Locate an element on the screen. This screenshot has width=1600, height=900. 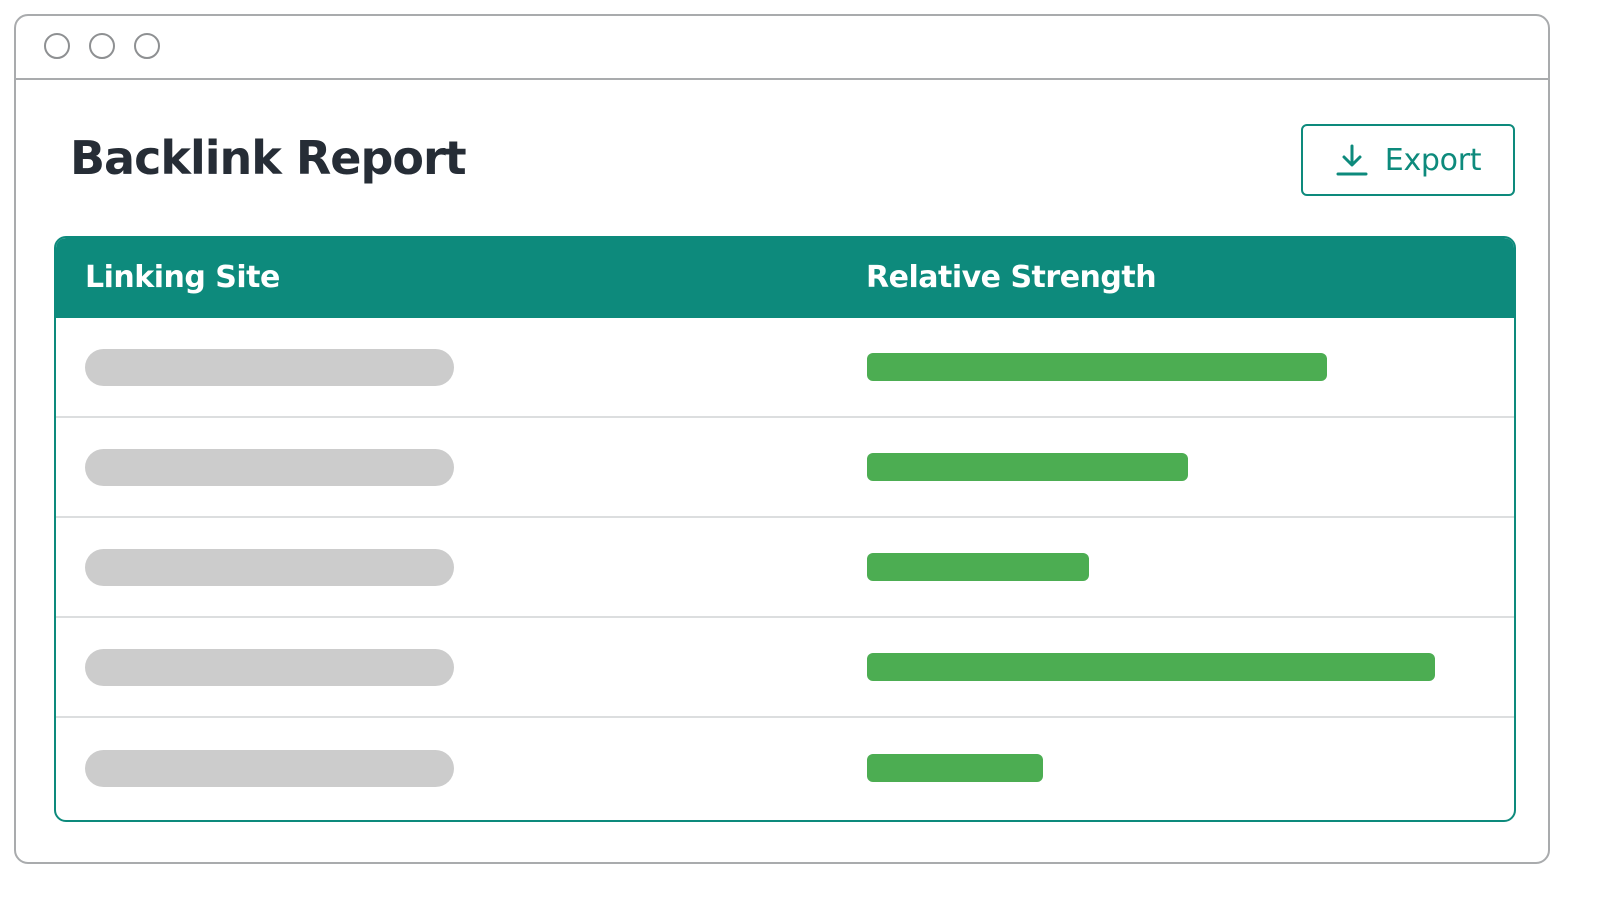
column-header-linking-site: Linking Site is located at coordinates (182, 277).